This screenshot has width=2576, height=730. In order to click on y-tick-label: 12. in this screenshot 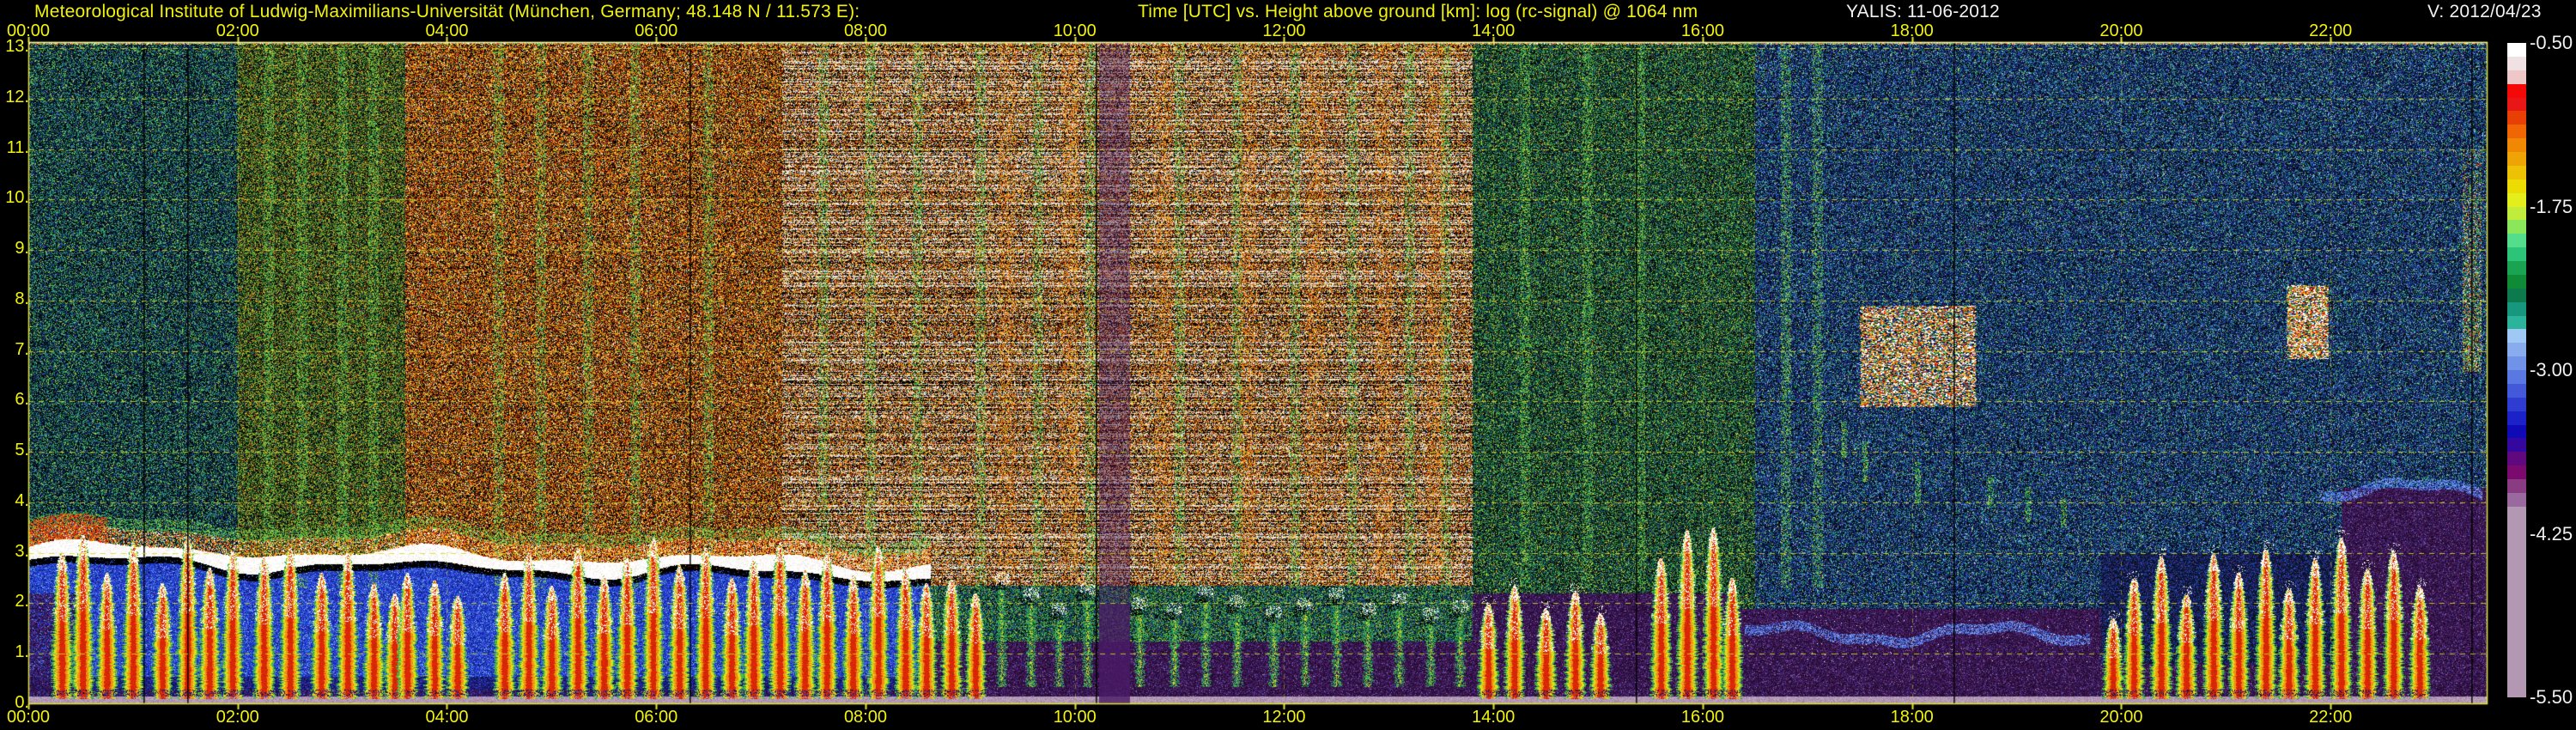, I will do `click(17, 96)`.